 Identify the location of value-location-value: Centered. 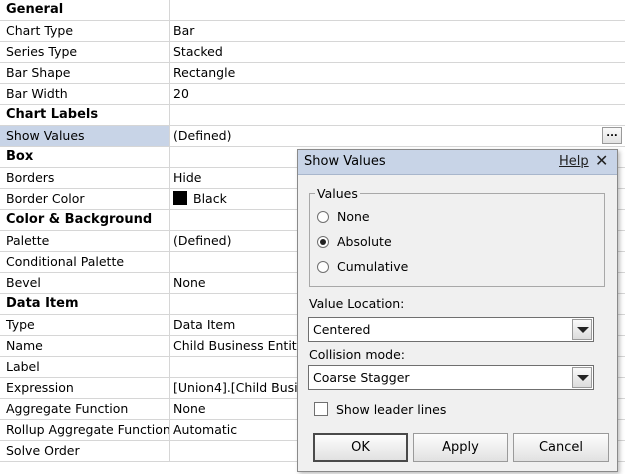
(342, 329).